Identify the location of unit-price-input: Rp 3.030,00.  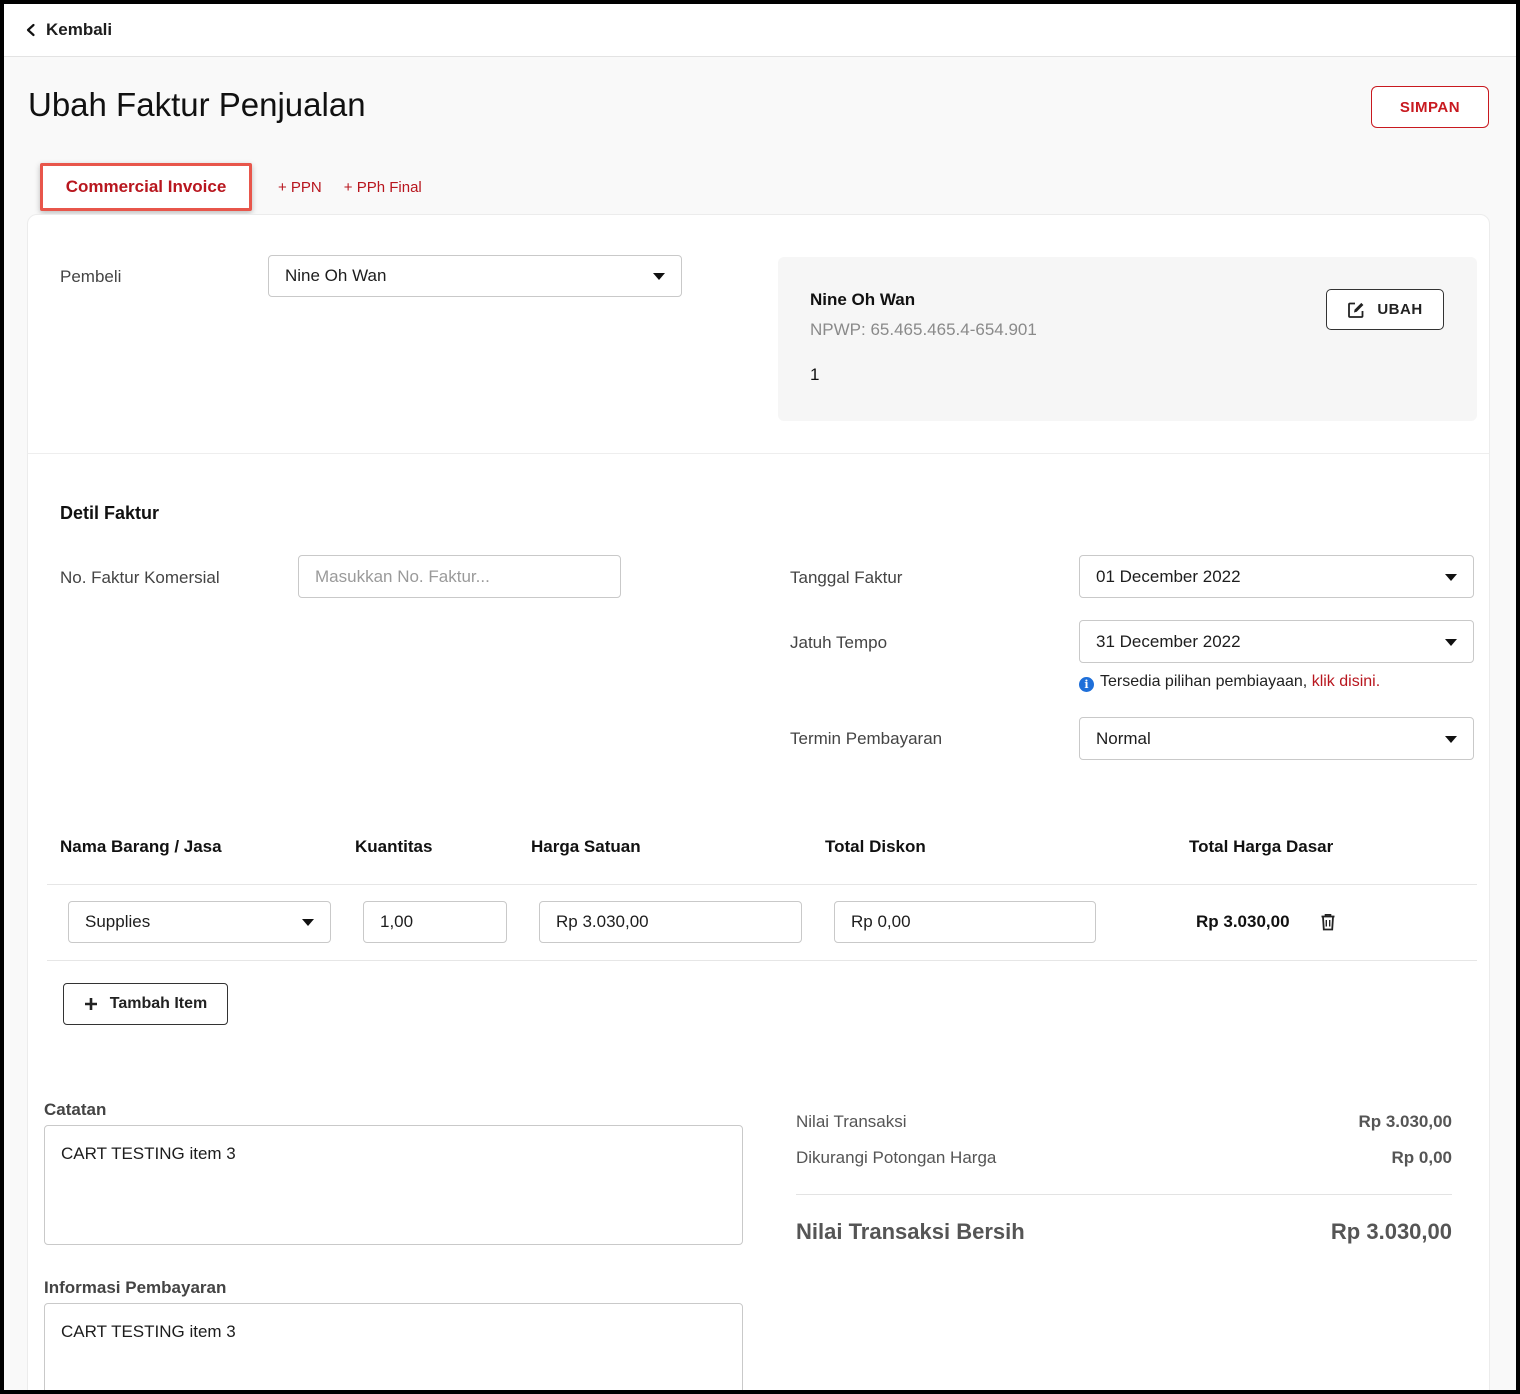
(670, 922).